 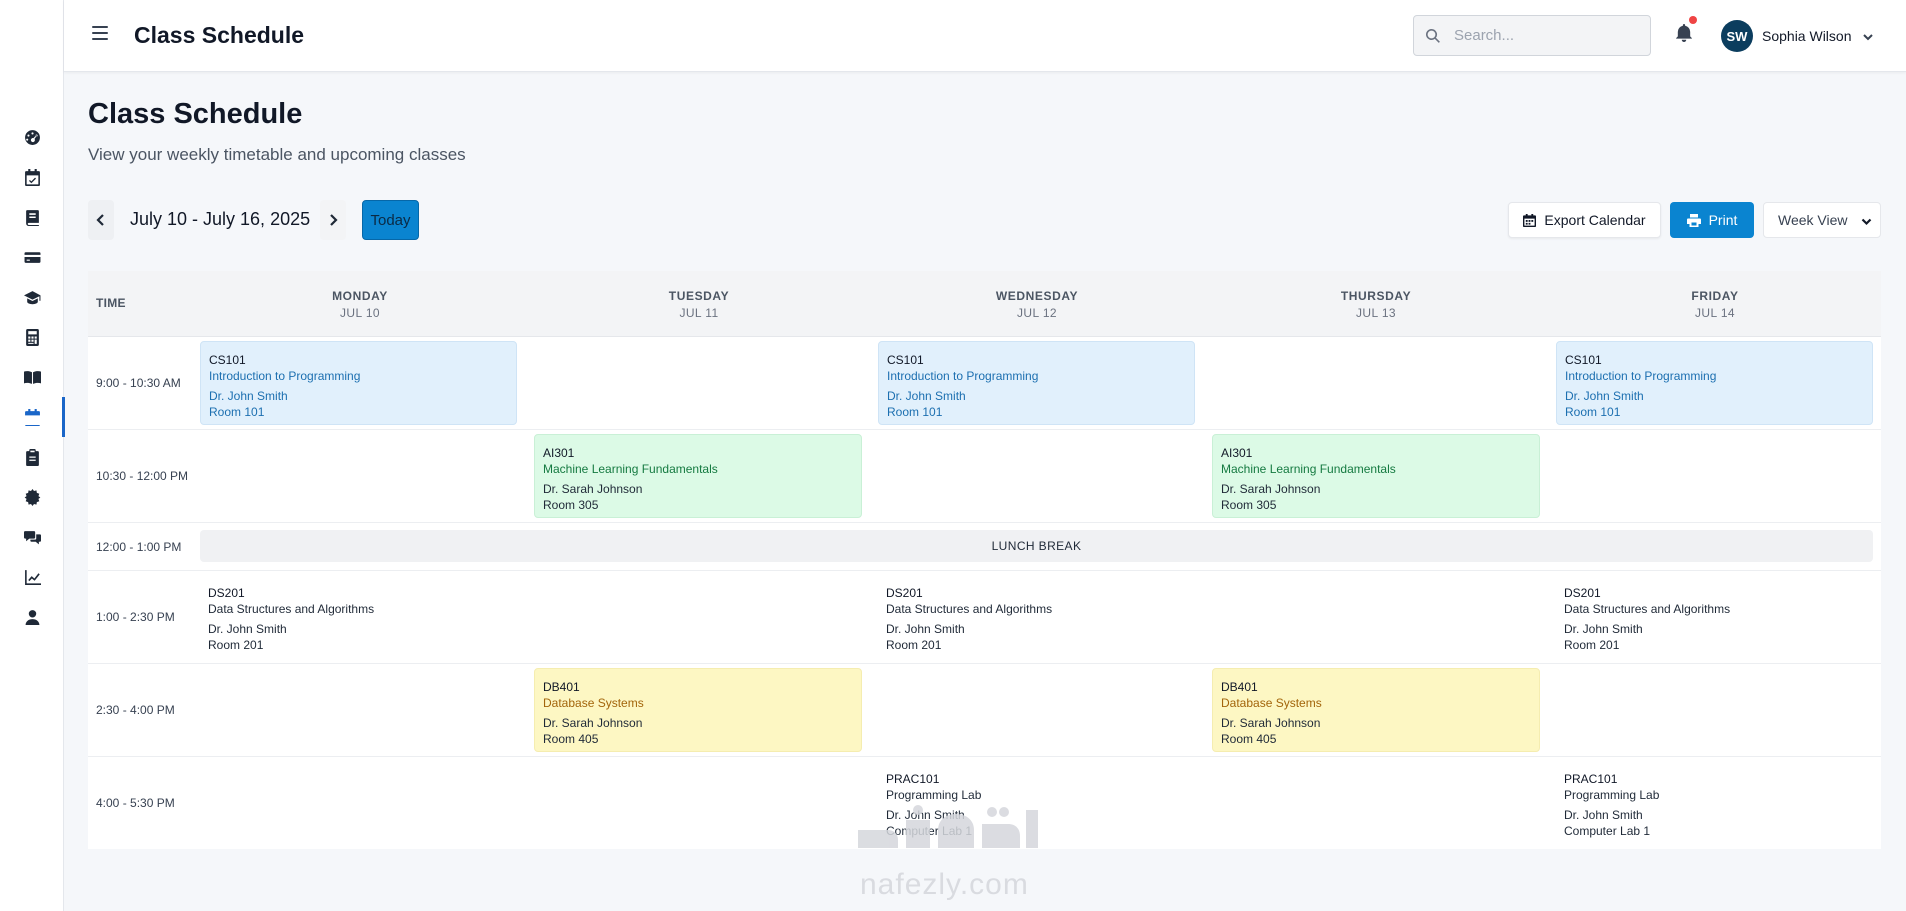 I want to click on settings-icon, so click(x=32, y=497).